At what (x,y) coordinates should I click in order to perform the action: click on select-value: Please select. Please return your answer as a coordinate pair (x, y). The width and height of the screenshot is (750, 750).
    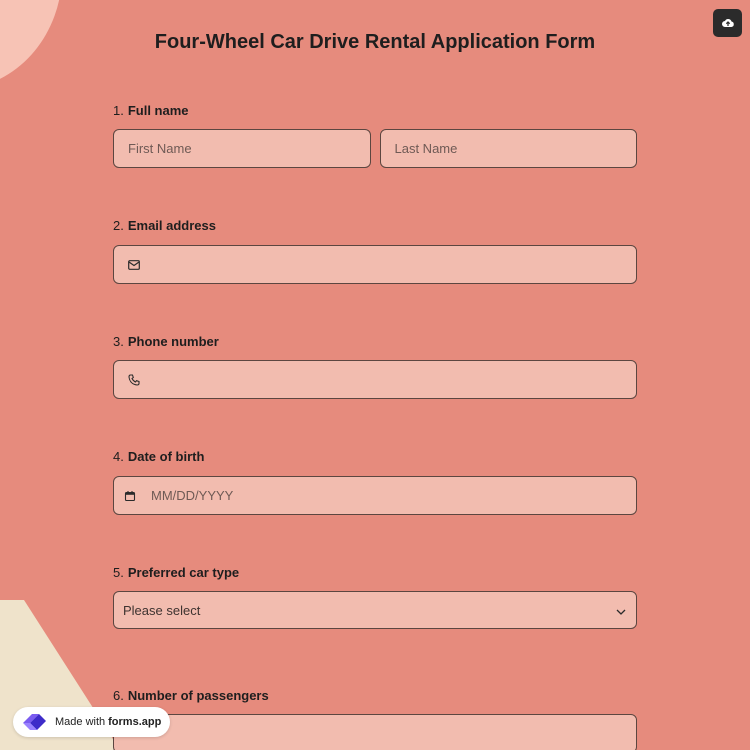
    Looking at the image, I should click on (162, 610).